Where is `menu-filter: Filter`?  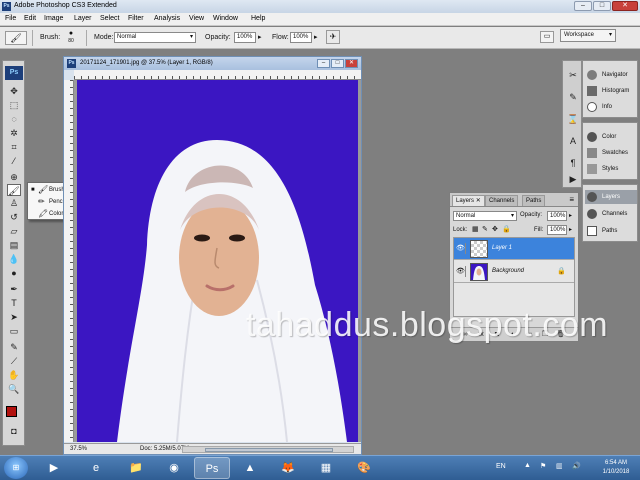 menu-filter: Filter is located at coordinates (136, 18).